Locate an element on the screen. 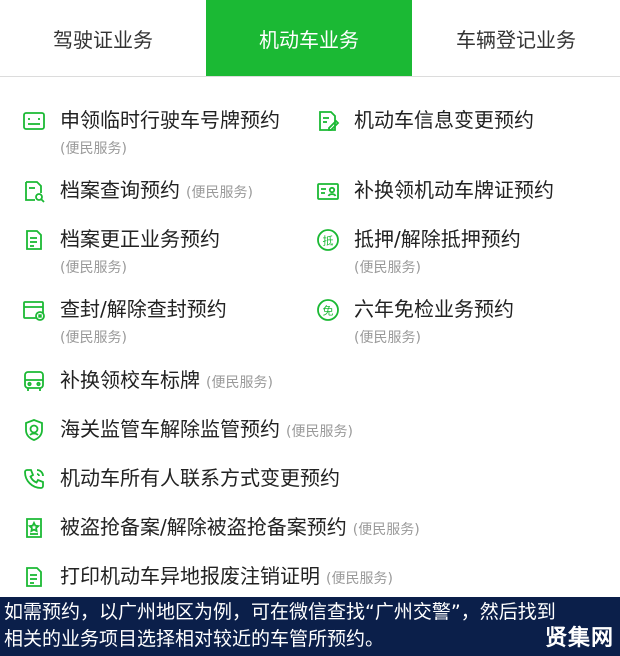 Image resolution: width=620 pixels, height=656 pixels. mortgage-icon: 抵 is located at coordinates (328, 240).